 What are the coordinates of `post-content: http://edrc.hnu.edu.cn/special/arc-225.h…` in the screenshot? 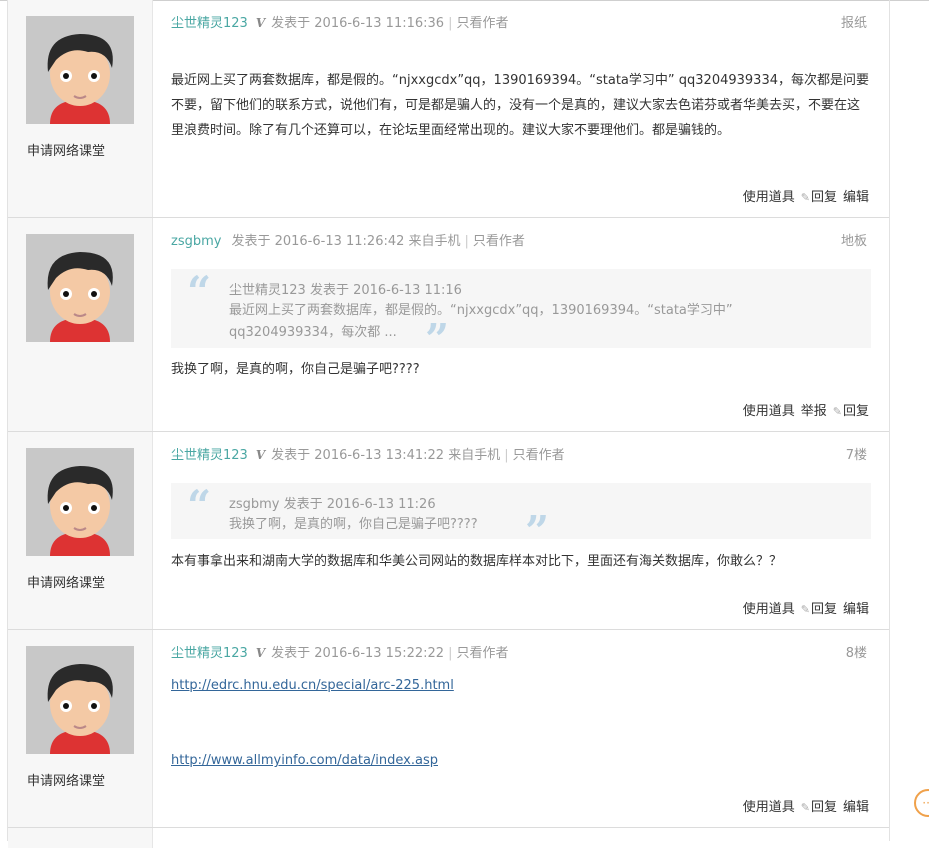 It's located at (521, 685).